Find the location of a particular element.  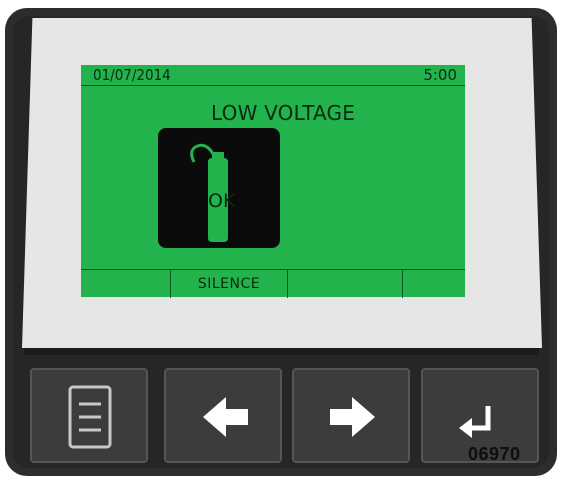

figure-code: 06970 is located at coordinates (494, 454).